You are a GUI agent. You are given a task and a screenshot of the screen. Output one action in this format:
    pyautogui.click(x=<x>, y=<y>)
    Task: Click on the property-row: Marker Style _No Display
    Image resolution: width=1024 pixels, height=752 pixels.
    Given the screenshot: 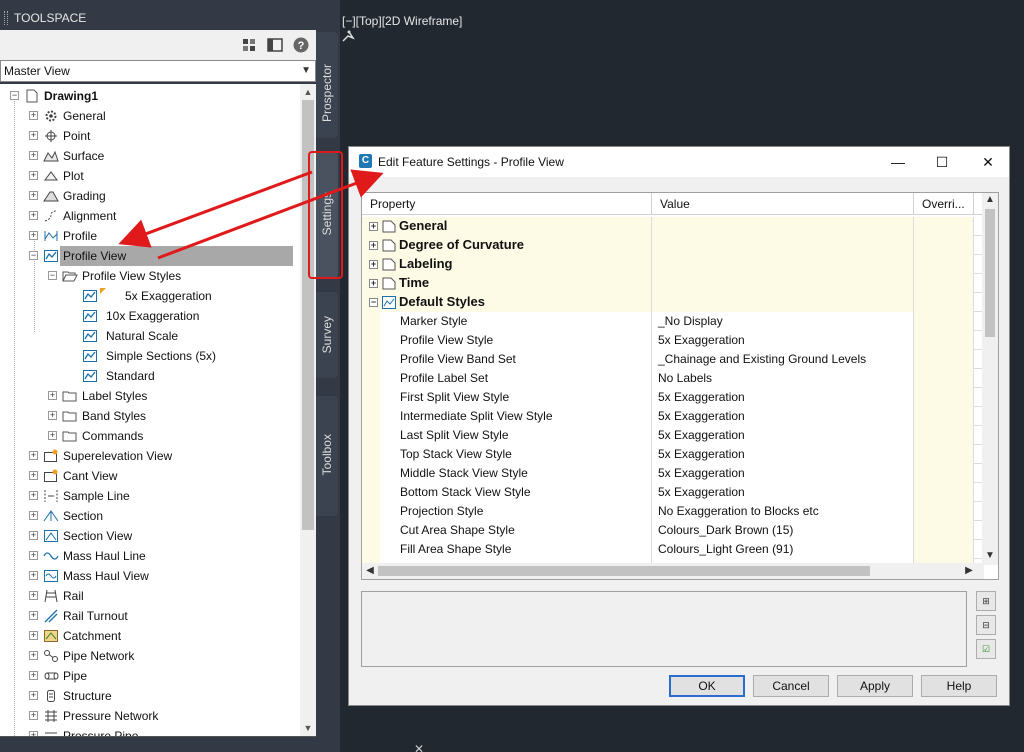 What is the action you would take?
    pyautogui.click(x=672, y=321)
    